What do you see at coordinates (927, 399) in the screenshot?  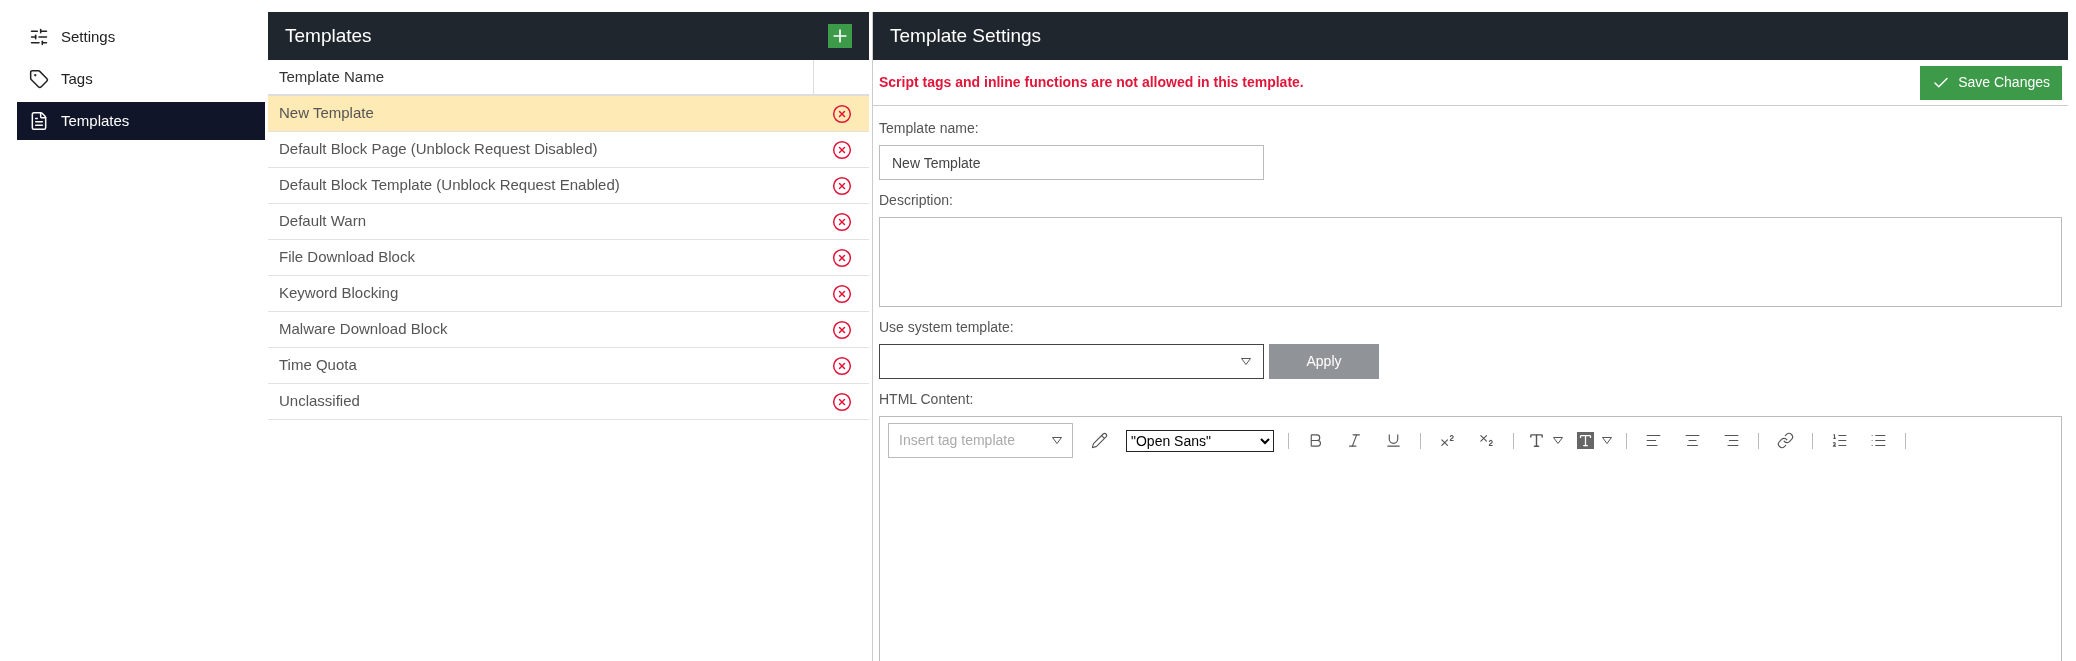 I see `field-label: HTML Content:` at bounding box center [927, 399].